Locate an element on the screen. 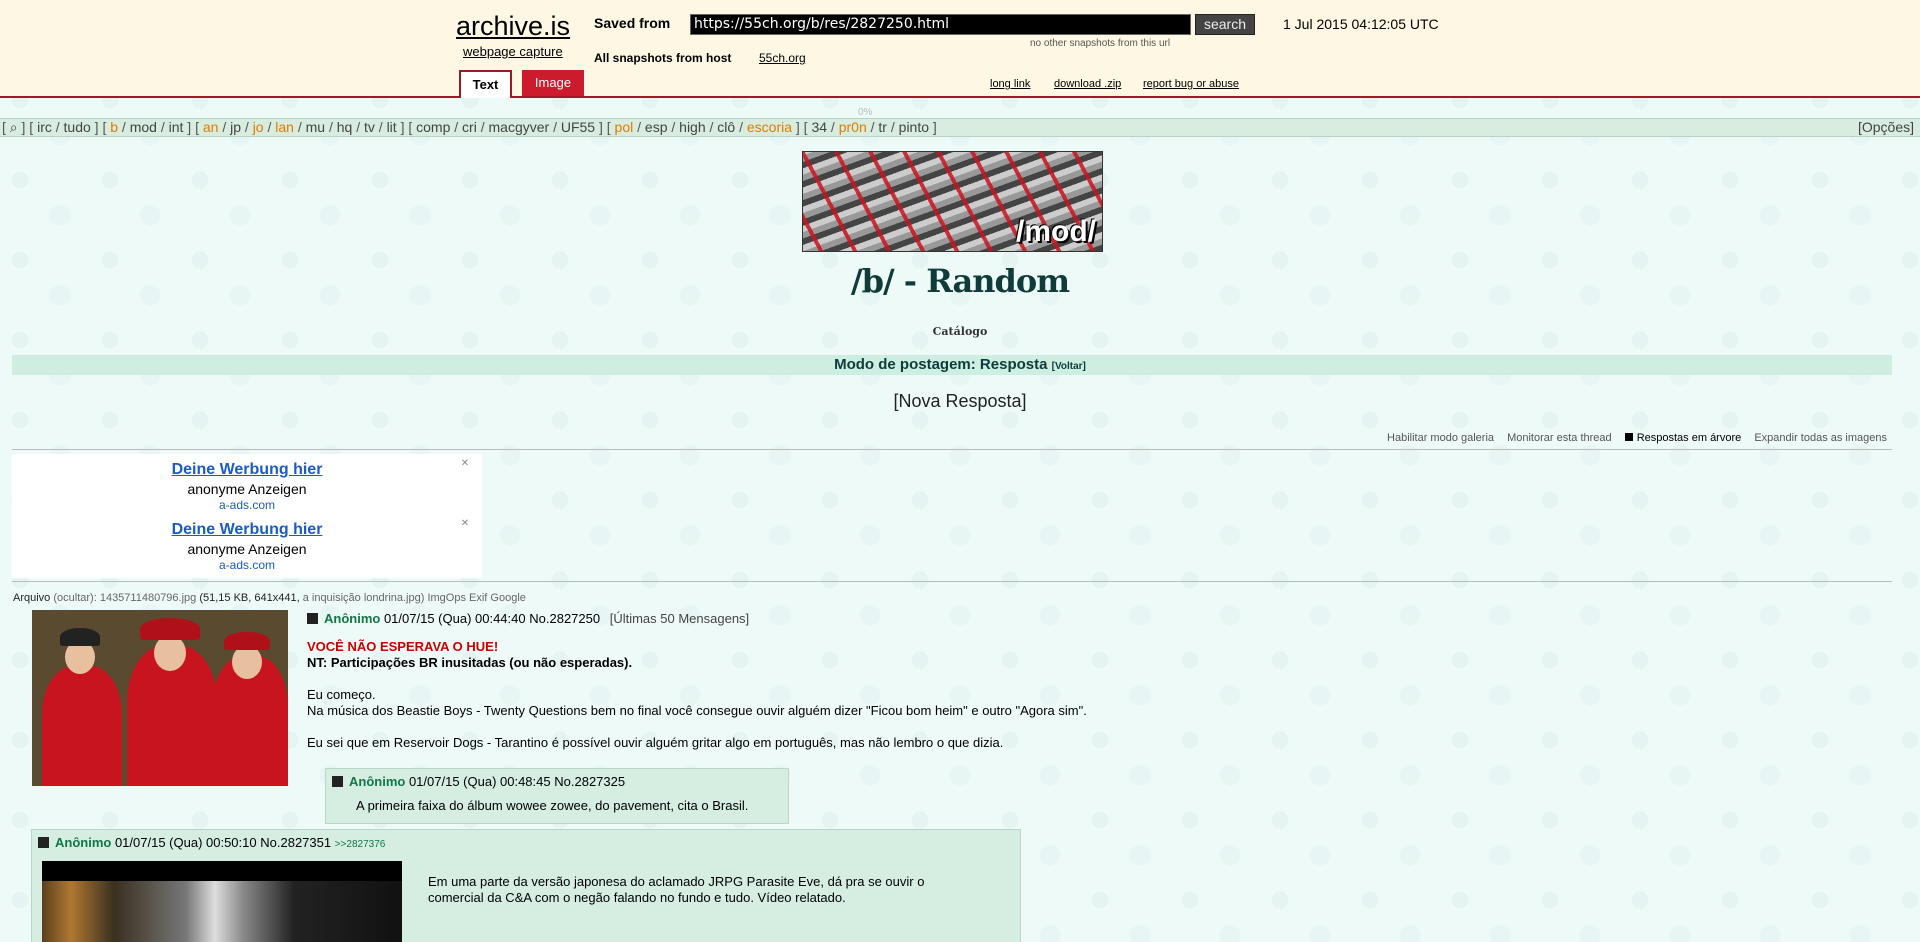 The height and width of the screenshot is (942, 1920). long-link: long link is located at coordinates (1010, 84).